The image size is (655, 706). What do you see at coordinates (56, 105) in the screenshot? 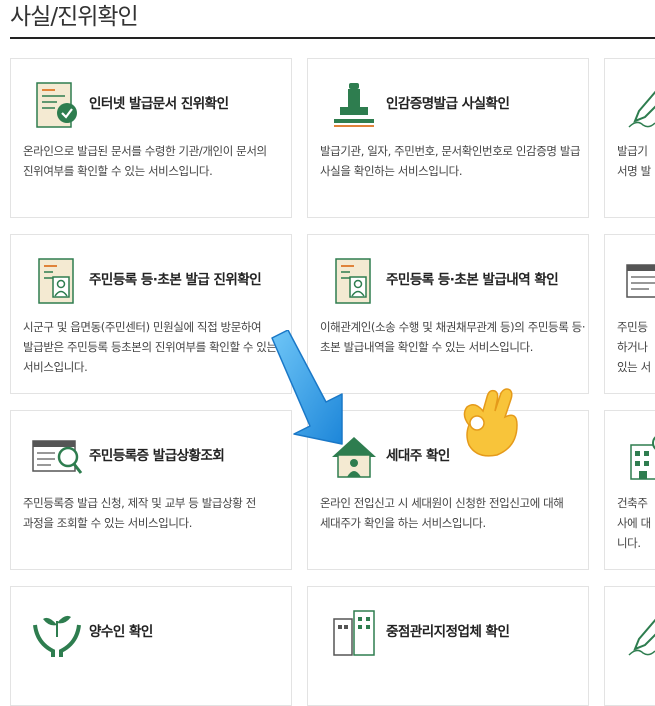
I see `document-check-icon` at bounding box center [56, 105].